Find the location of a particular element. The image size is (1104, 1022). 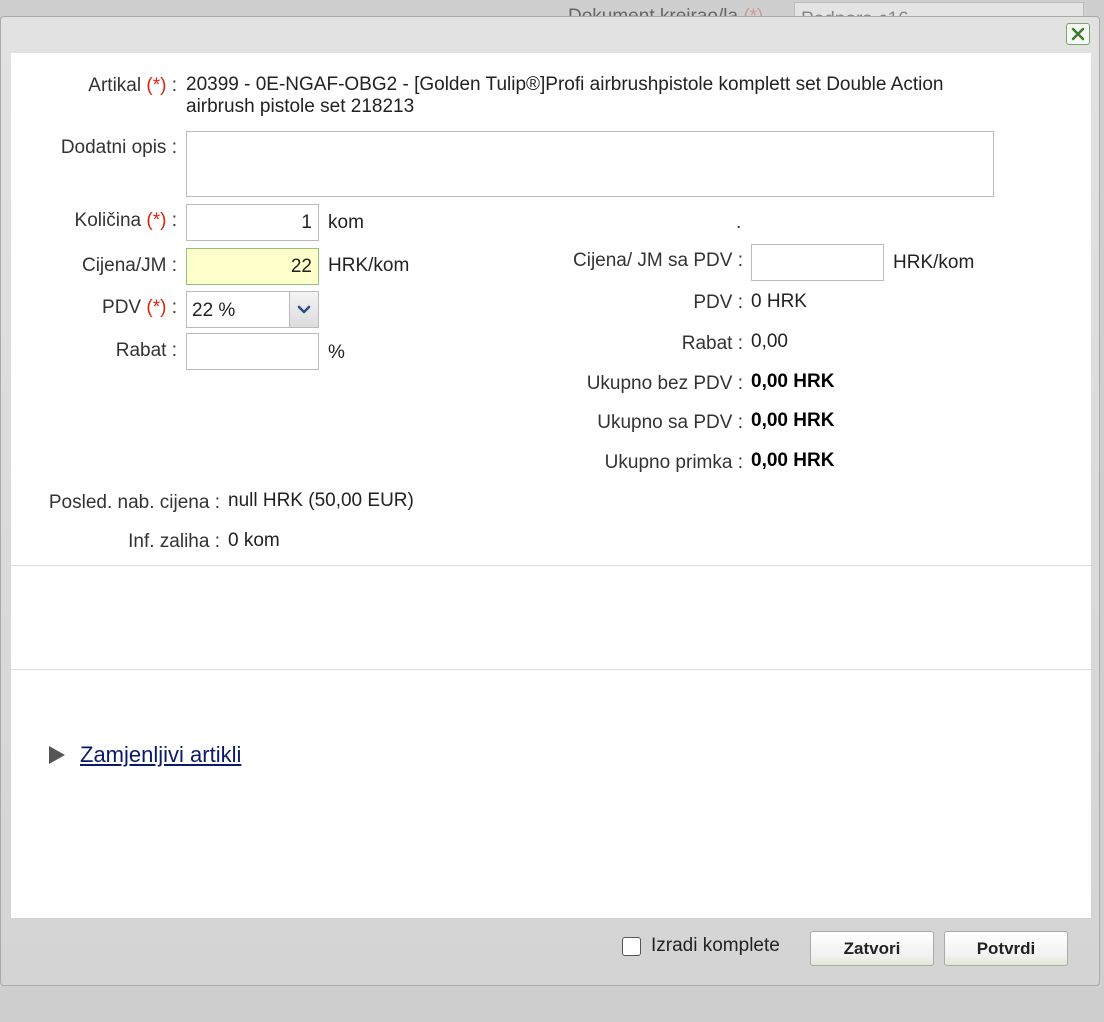

cijena-sa-pdv-input is located at coordinates (817, 262).